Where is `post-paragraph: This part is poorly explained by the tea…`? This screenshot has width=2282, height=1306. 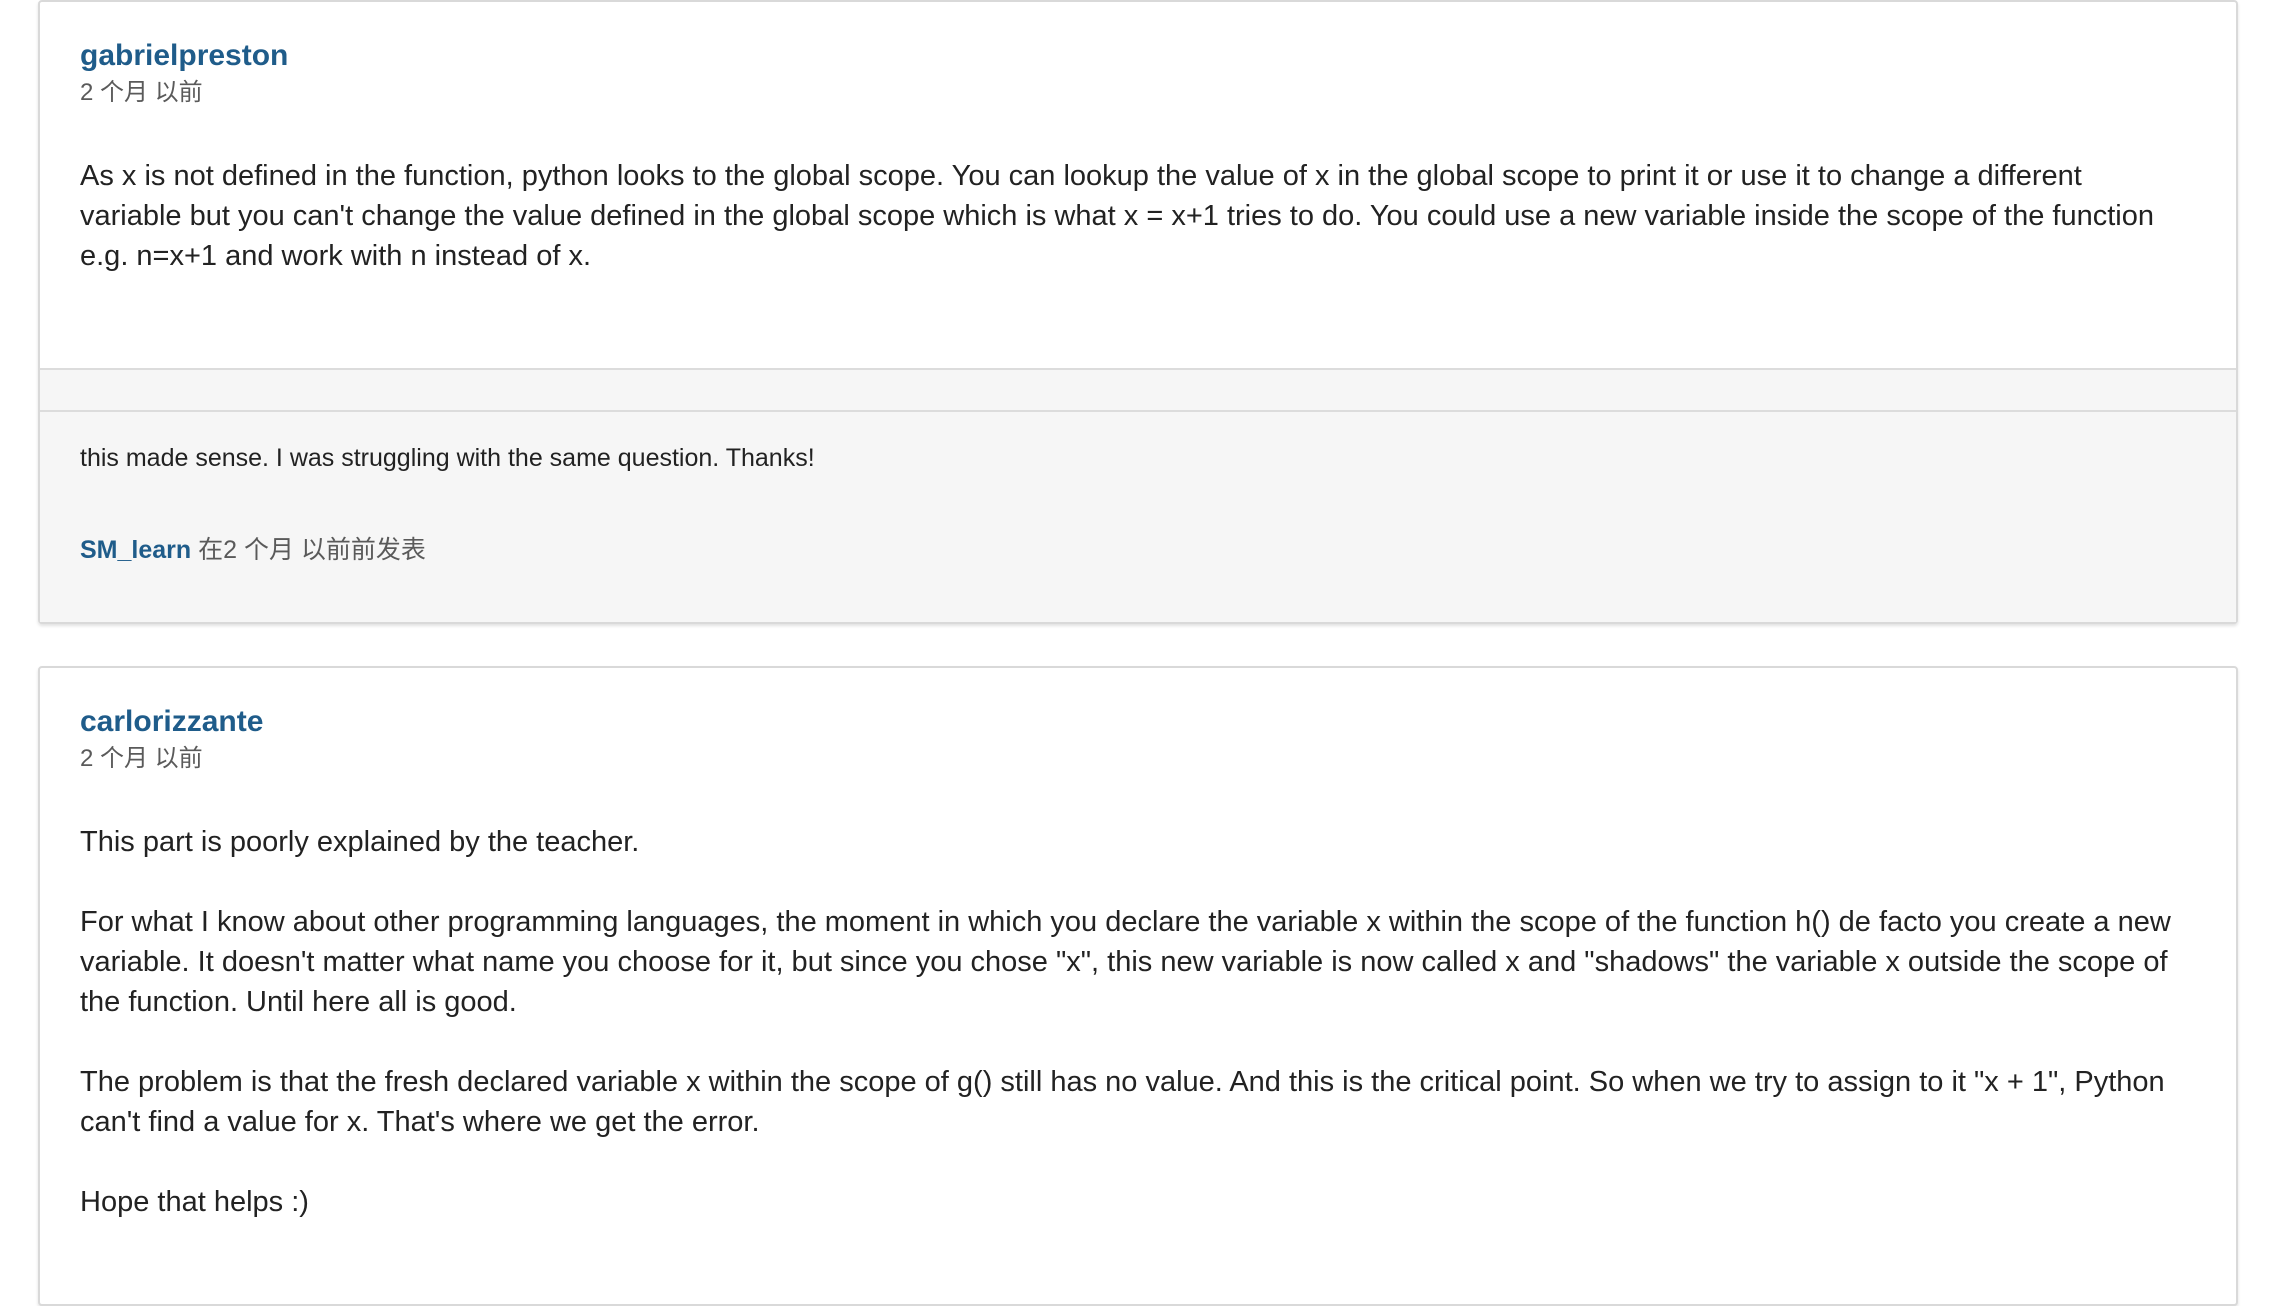
post-paragraph: This part is poorly explained by the tea… is located at coordinates (360, 842).